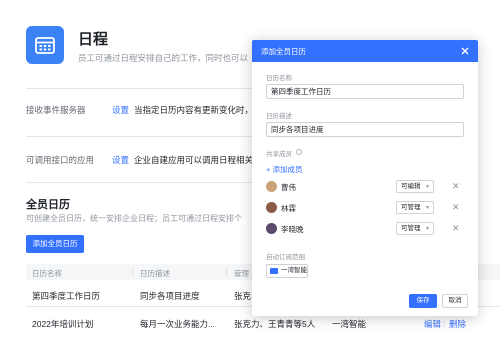 The height and width of the screenshot is (356, 500). I want to click on member-name: 林霖, so click(288, 208).